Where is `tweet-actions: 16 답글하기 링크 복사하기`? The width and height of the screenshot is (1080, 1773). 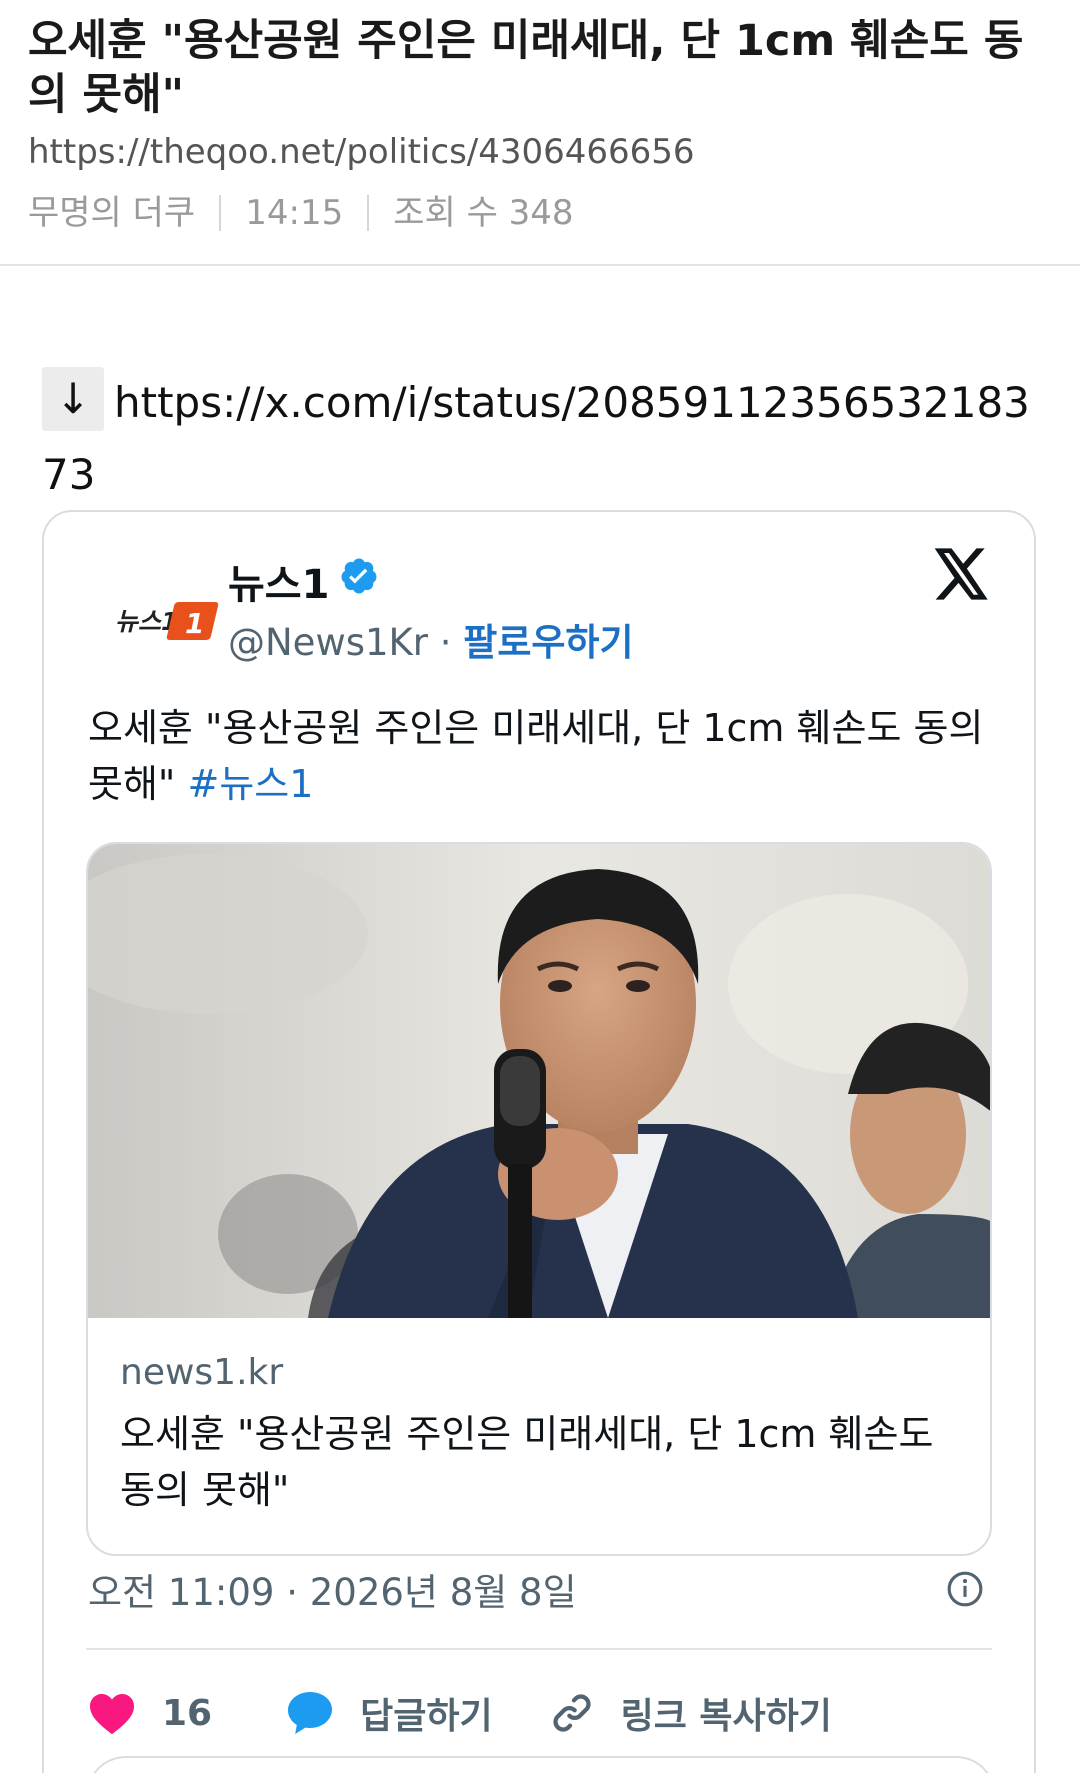 tweet-actions: 16 답글하기 링크 복사하기 is located at coordinates (538, 1713).